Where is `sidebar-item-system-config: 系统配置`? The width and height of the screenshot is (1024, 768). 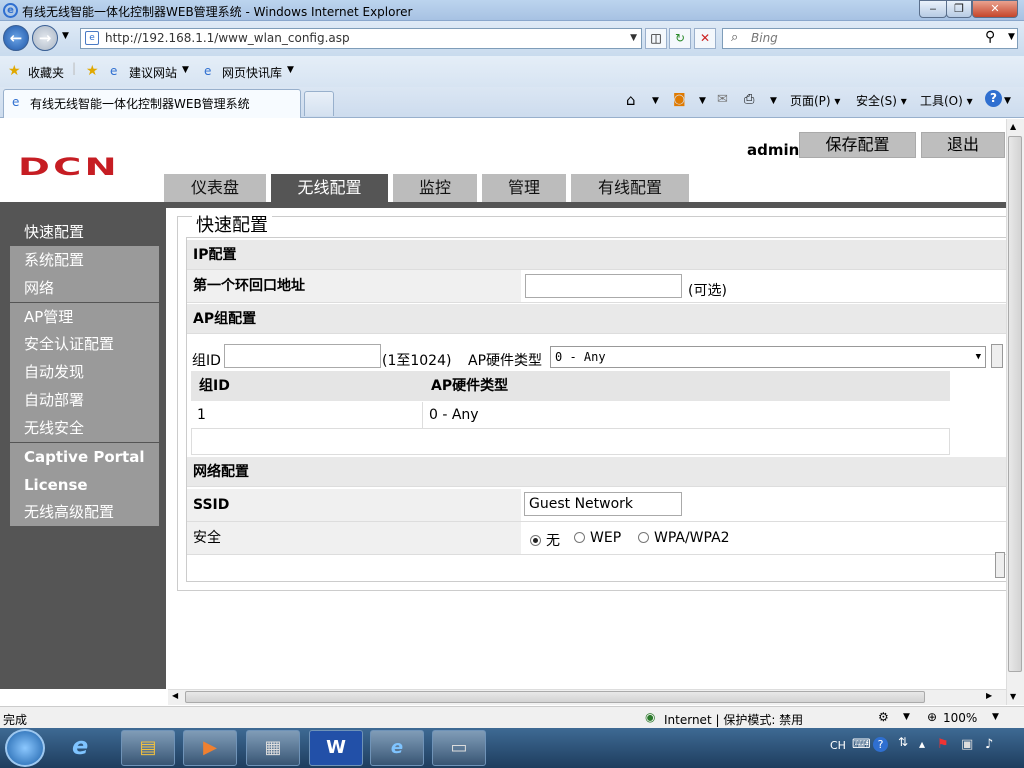 sidebar-item-system-config: 系统配置 is located at coordinates (84, 260).